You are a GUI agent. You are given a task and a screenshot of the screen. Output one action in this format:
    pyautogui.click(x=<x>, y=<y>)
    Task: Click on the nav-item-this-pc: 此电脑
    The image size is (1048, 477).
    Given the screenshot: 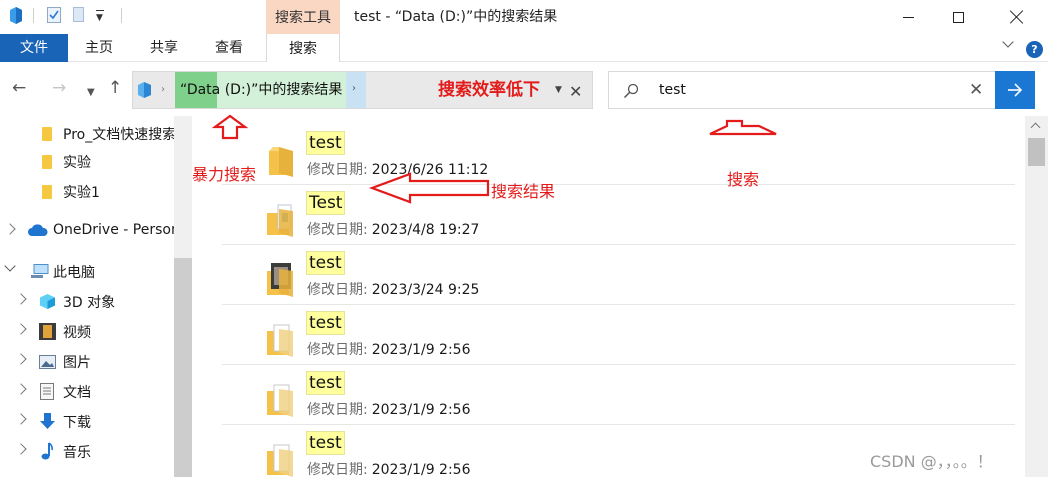 What is the action you would take?
    pyautogui.click(x=87, y=272)
    